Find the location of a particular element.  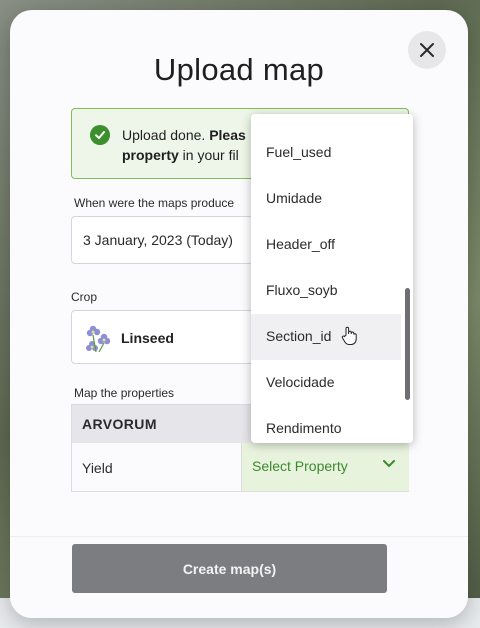

banner-text-bold-2: property is located at coordinates (150, 155).